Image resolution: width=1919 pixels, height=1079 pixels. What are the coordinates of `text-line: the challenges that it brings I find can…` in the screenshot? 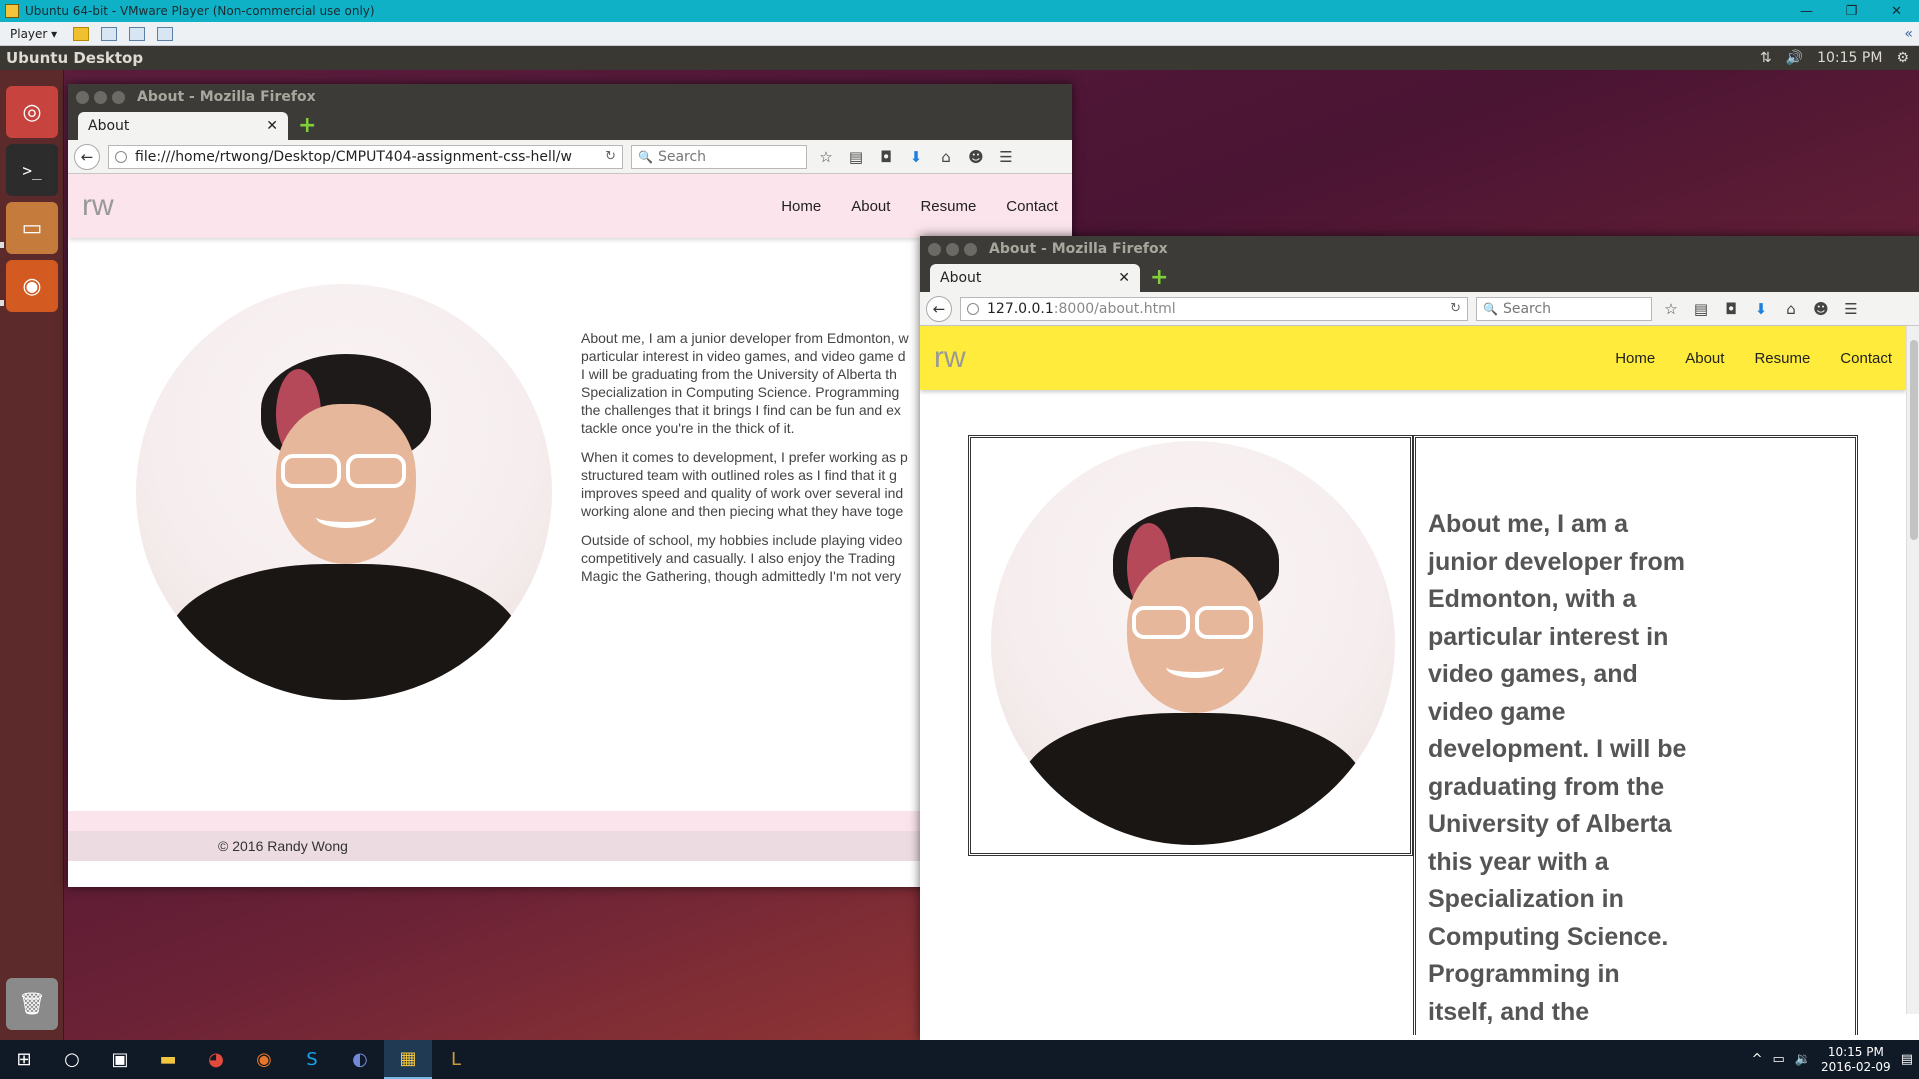 It's located at (741, 410).